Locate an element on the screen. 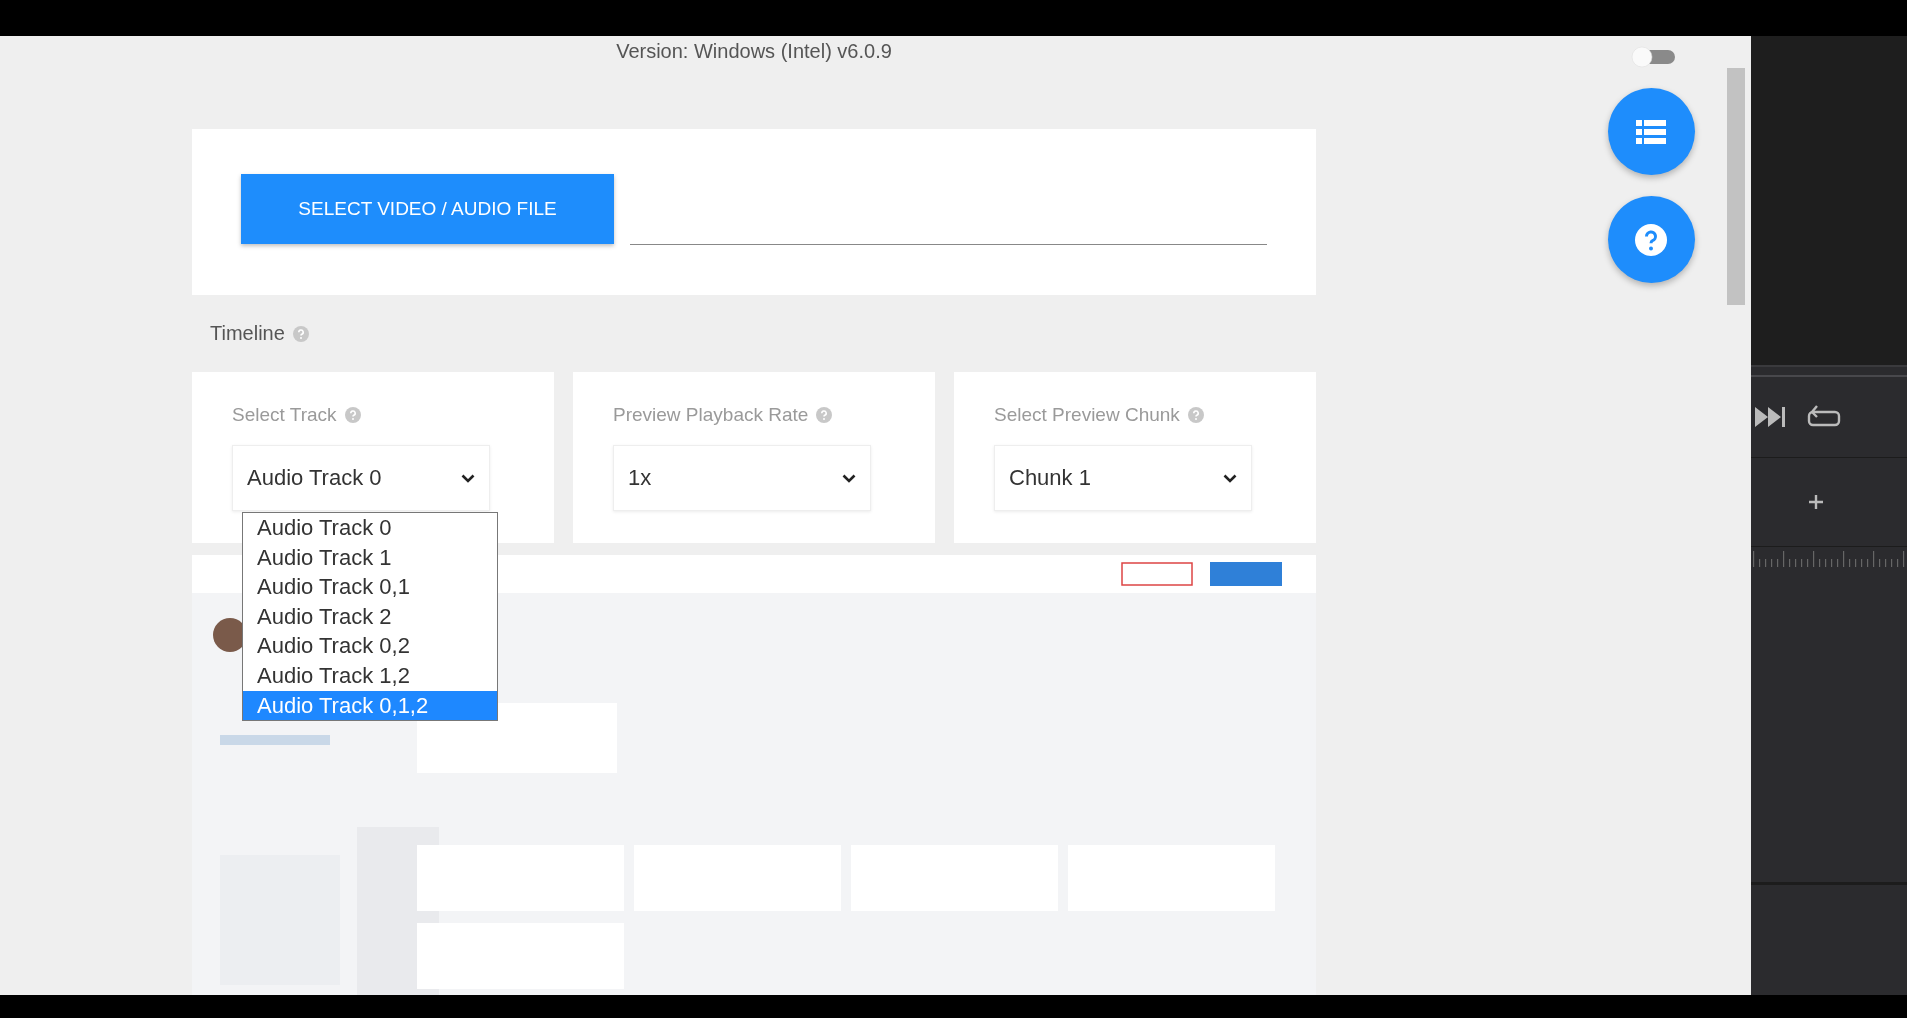 The height and width of the screenshot is (1018, 1907). list-icon is located at coordinates (1651, 131).